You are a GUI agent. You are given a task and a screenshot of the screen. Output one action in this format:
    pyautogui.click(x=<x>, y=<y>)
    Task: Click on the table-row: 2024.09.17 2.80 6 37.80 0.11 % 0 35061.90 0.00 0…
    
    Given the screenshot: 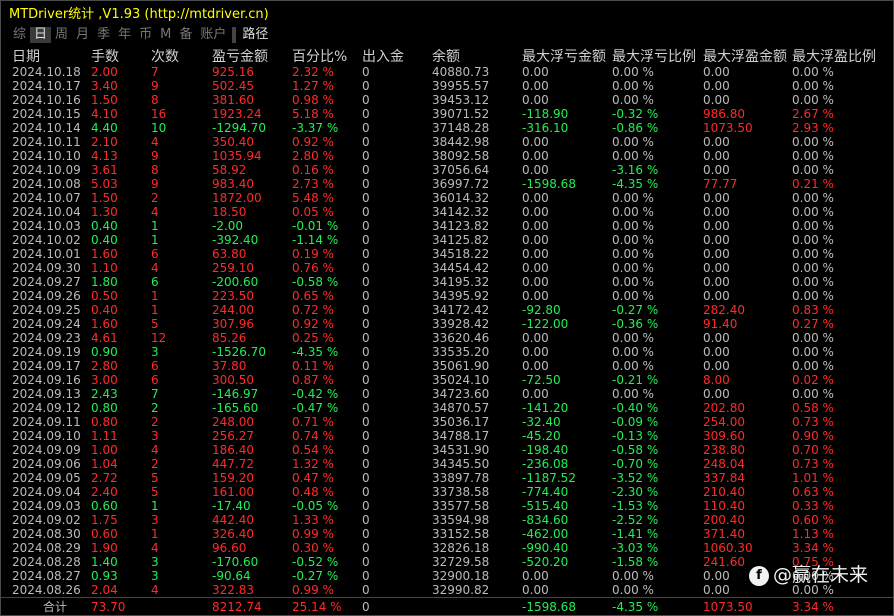 What is the action you would take?
    pyautogui.click(x=447, y=366)
    